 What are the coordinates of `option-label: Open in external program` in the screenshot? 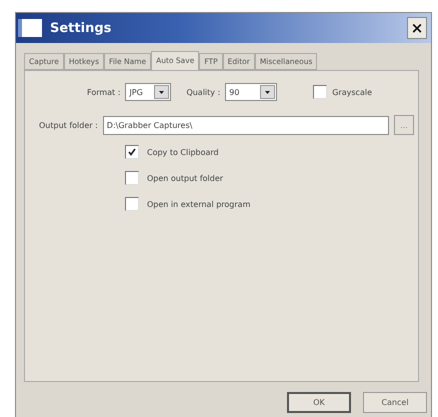 It's located at (198, 204).